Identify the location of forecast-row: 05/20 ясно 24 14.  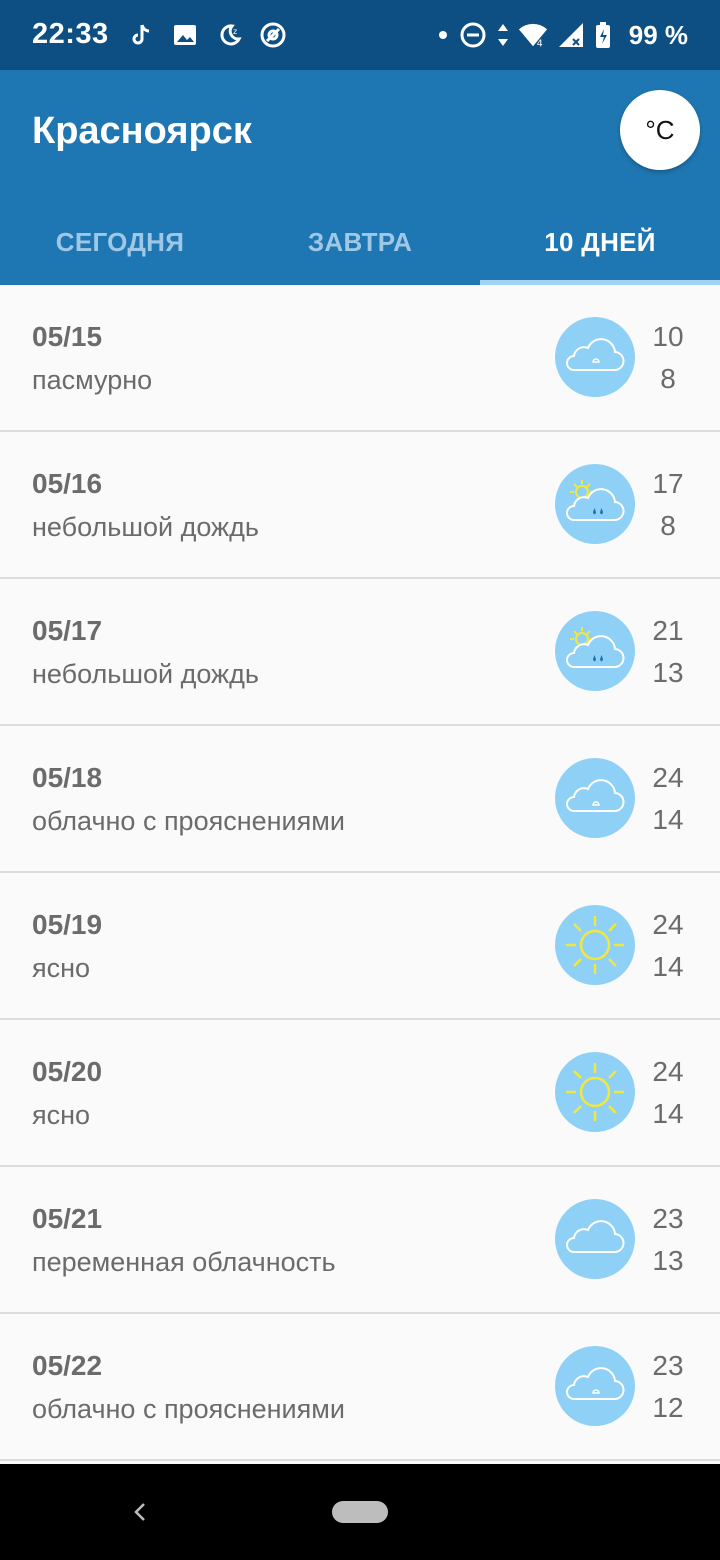
(360, 1093).